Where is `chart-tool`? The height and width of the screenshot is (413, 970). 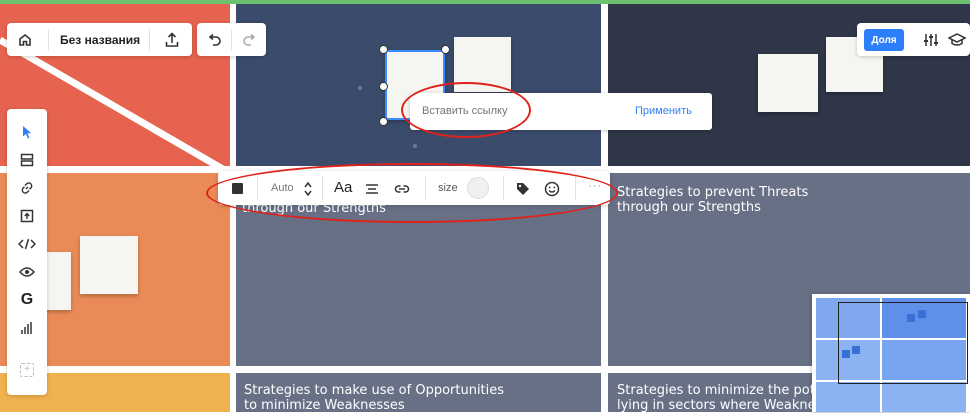
chart-tool is located at coordinates (27, 328).